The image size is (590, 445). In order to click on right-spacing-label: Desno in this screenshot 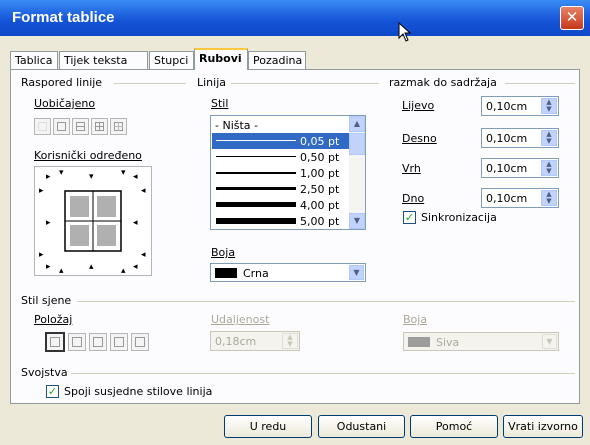, I will do `click(419, 138)`.